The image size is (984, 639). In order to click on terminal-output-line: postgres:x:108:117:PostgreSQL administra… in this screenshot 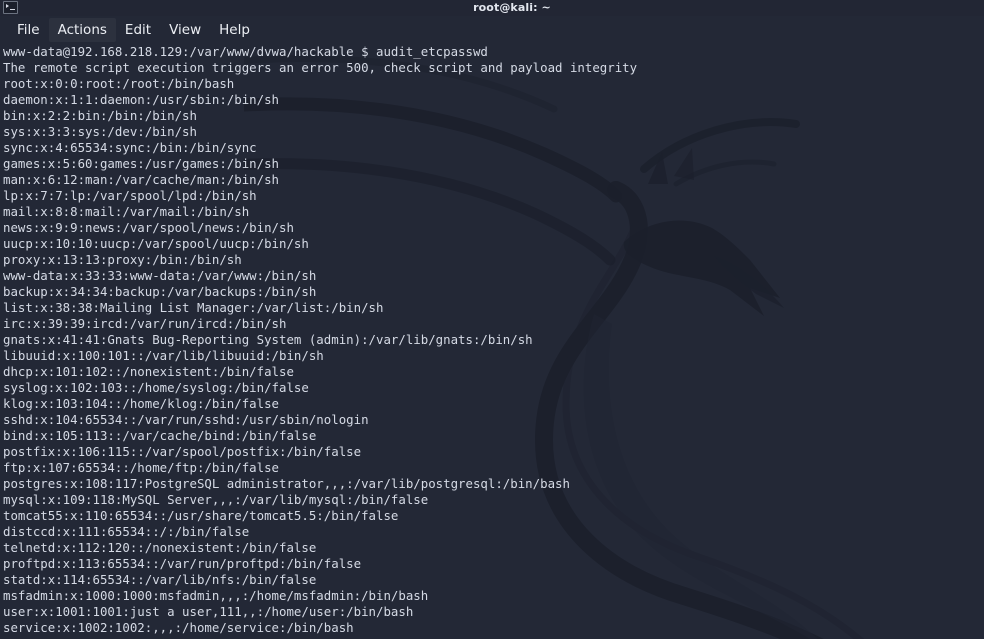, I will do `click(286, 483)`.